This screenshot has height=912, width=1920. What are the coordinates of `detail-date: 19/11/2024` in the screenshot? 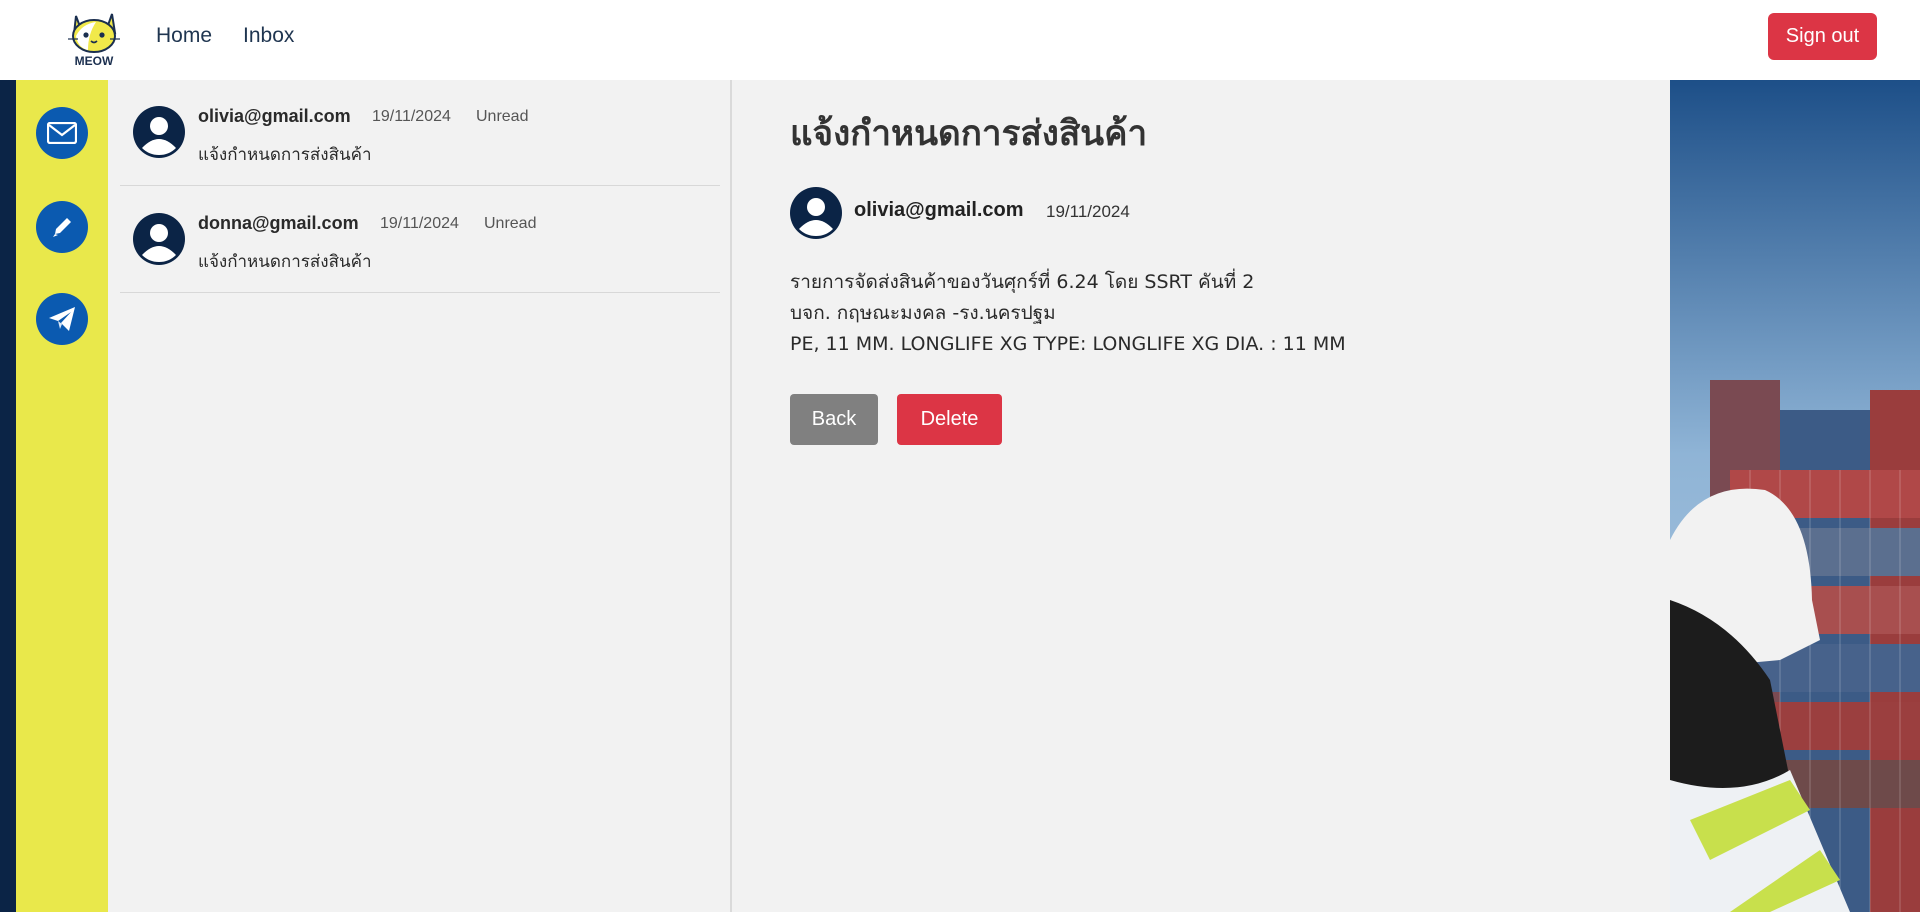 It's located at (1088, 211).